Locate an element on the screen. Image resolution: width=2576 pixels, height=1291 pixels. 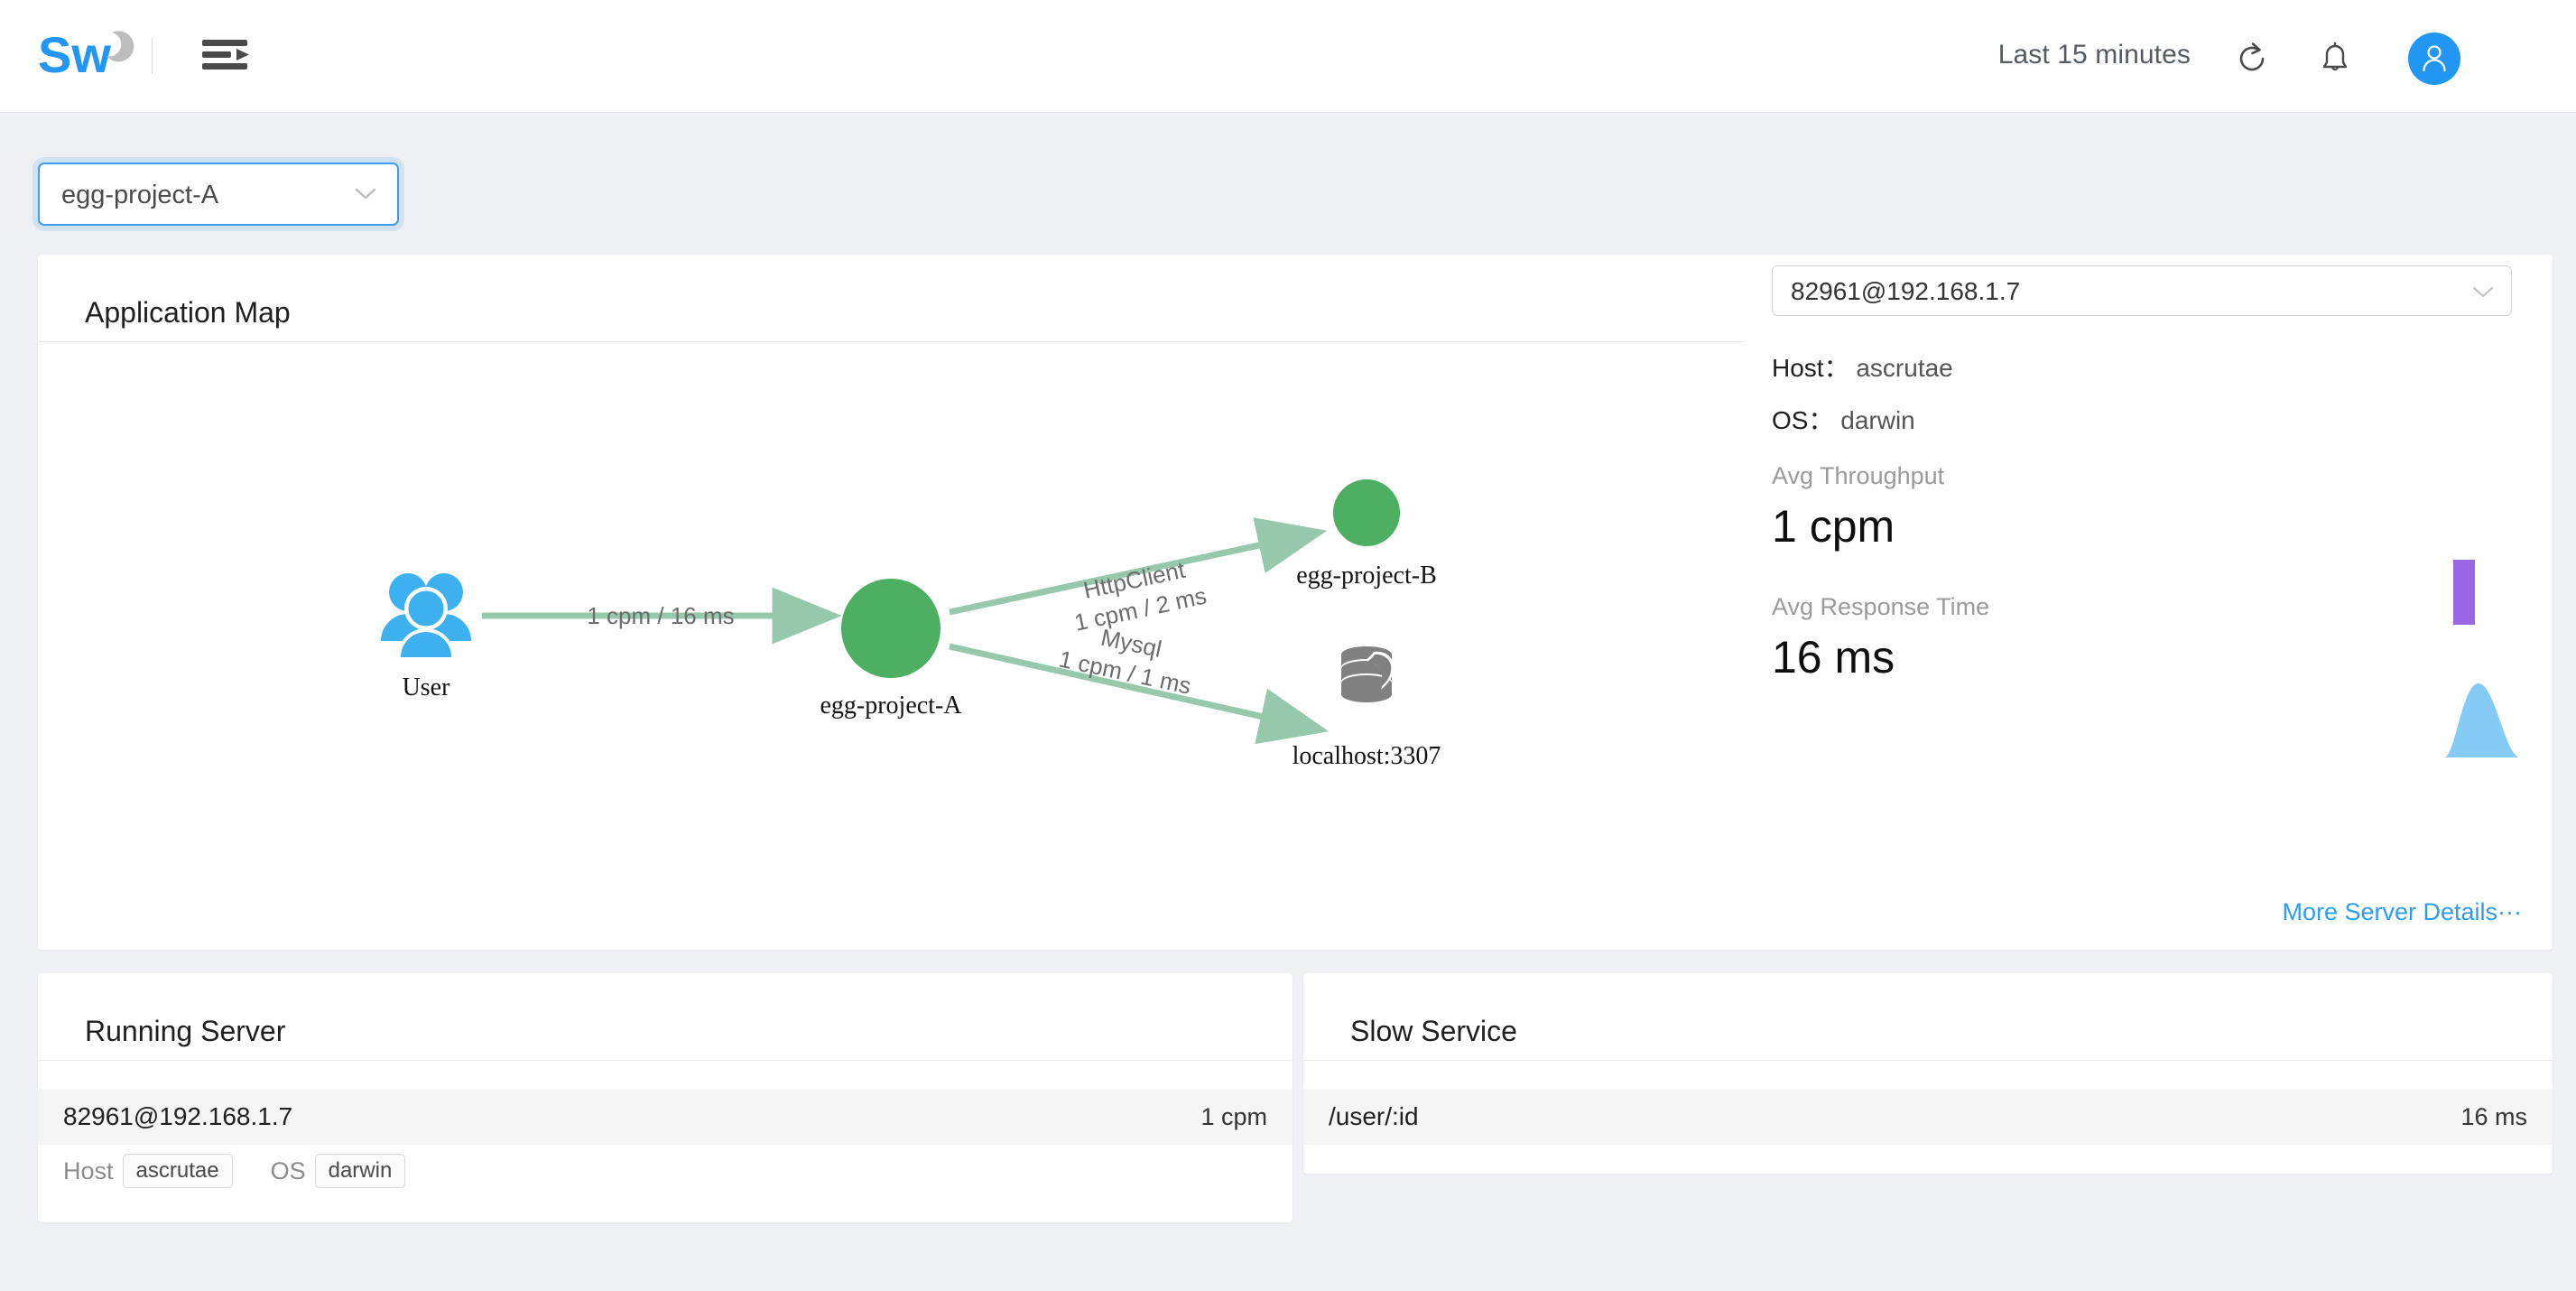
top-header-bar: Sw Last 15 minutes is located at coordinates (1288, 56).